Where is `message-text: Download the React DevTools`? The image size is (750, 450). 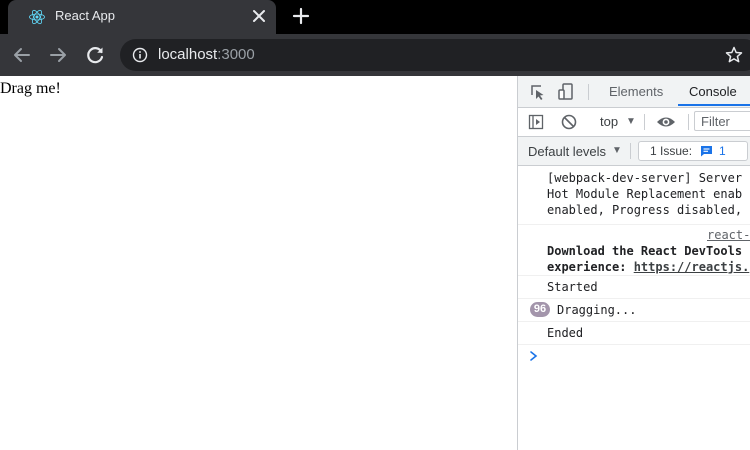
message-text: Download the React DevTools is located at coordinates (645, 251).